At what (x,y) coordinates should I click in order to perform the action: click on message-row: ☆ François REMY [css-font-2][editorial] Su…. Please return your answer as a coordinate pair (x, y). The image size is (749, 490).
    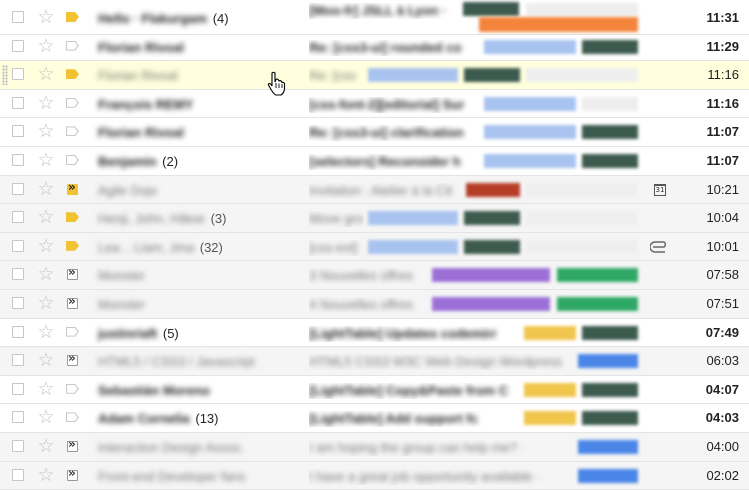
    Looking at the image, I should click on (374, 104).